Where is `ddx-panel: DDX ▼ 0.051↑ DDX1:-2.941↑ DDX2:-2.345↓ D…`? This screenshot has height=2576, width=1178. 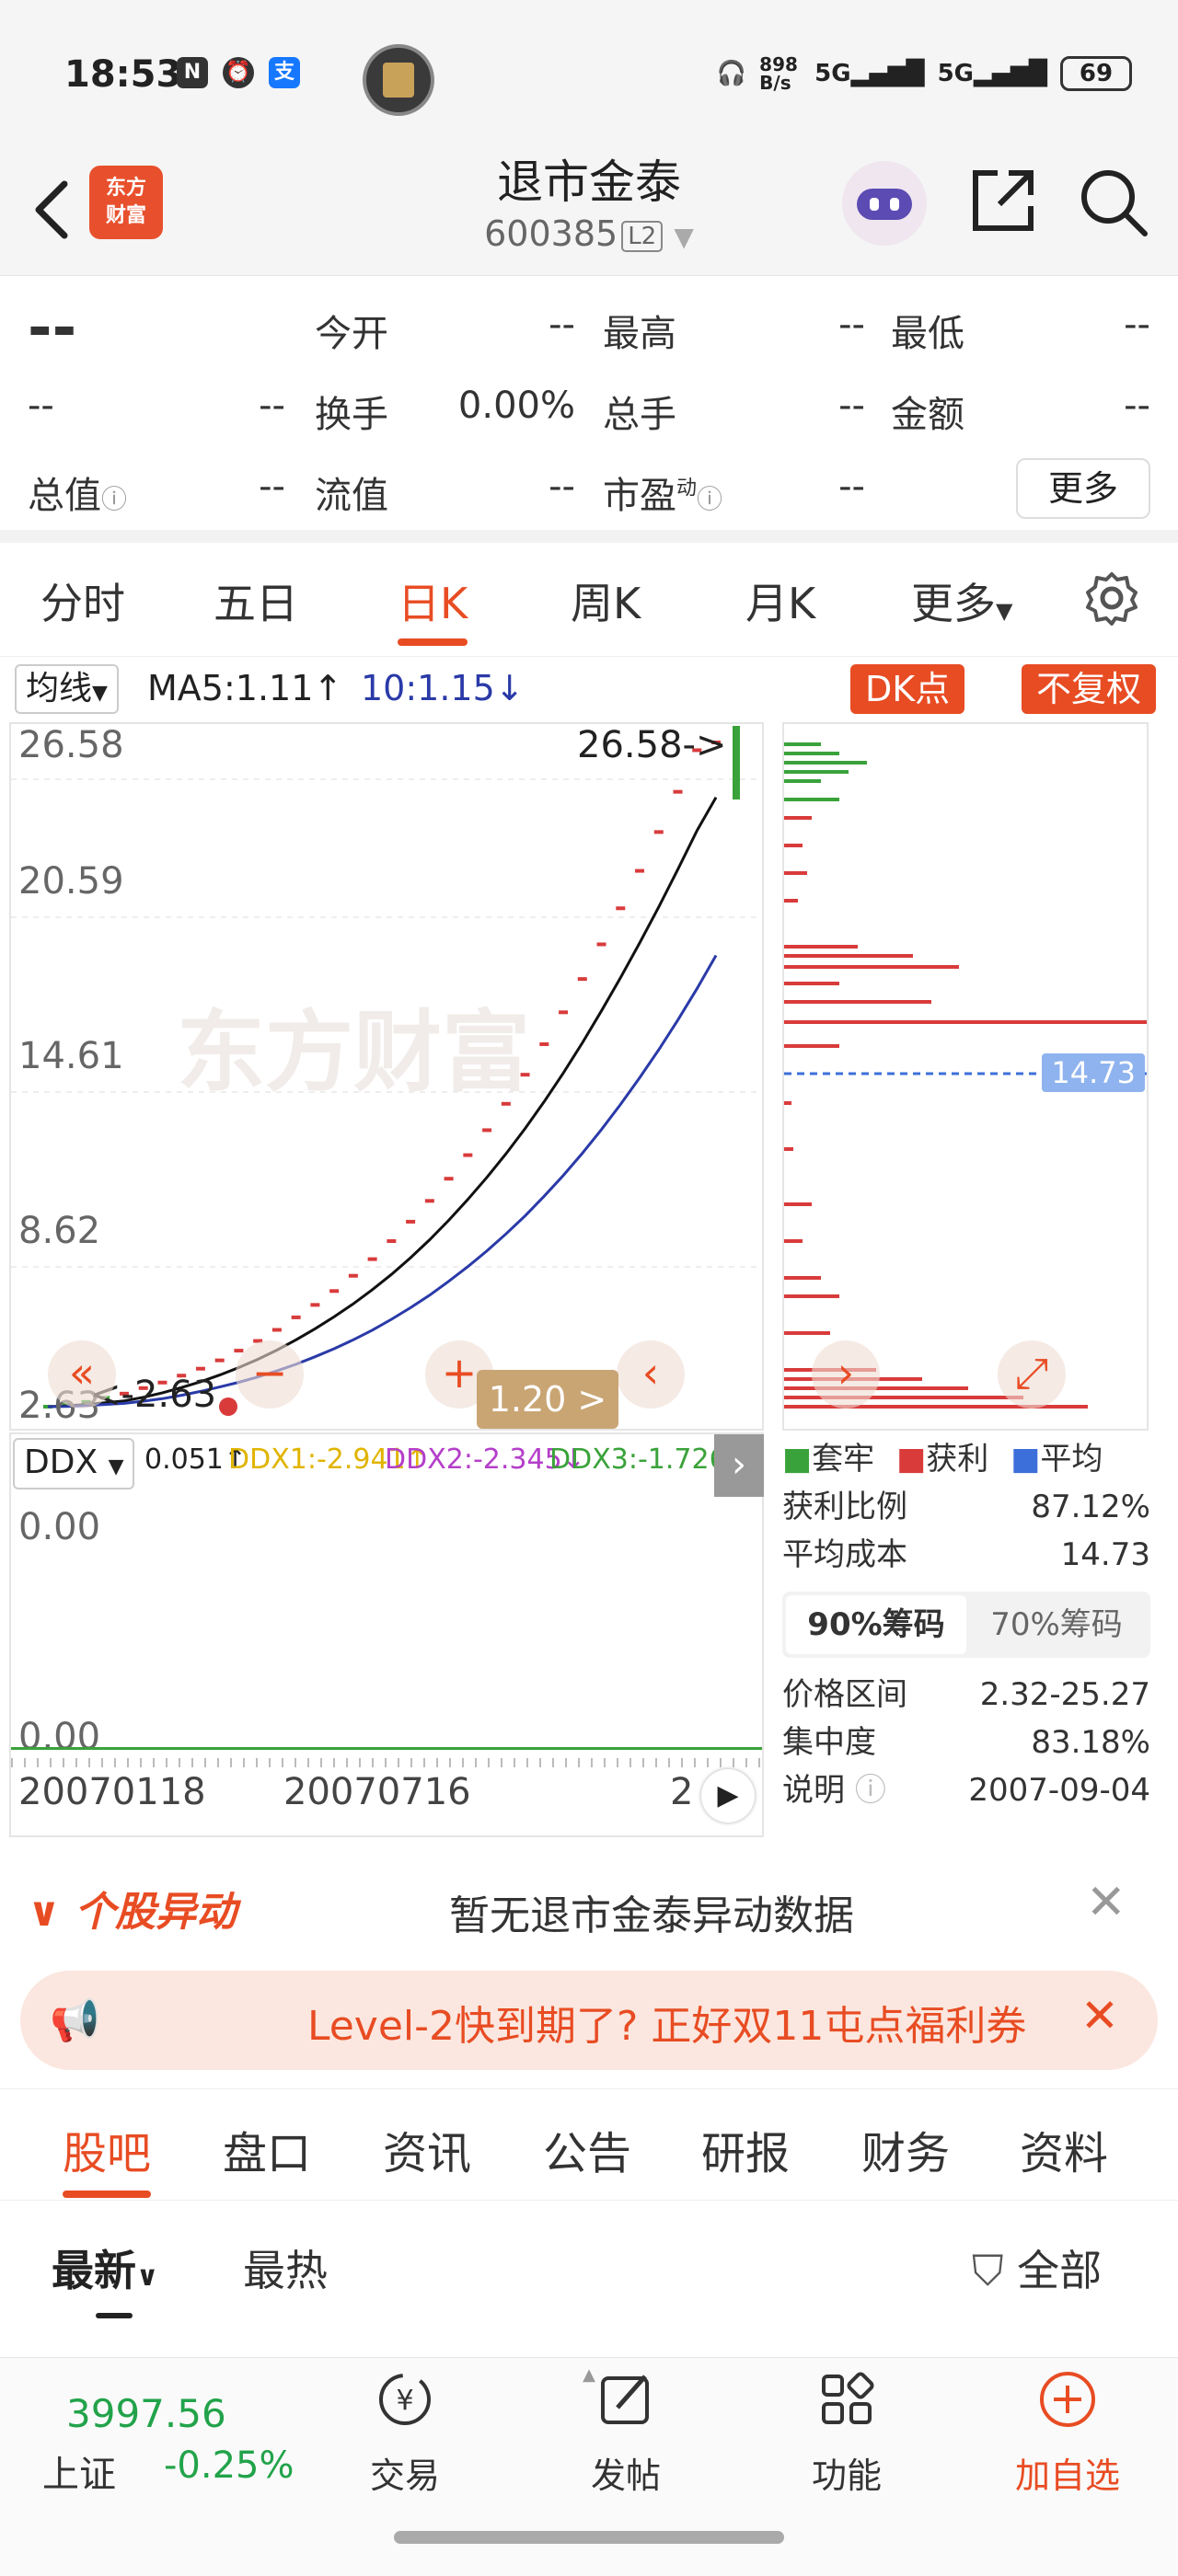 ddx-panel: DDX ▼ 0.051↑ DDX1:-2.941↑ DDX2:-2.345↓ D… is located at coordinates (386, 1634).